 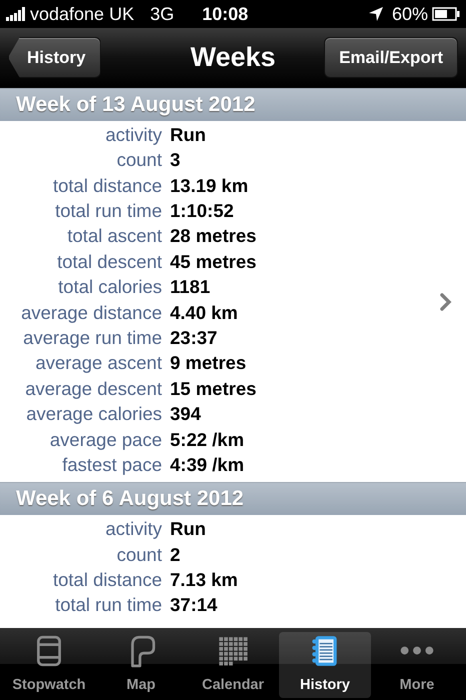 I want to click on field-label: fastest pace, so click(x=112, y=464).